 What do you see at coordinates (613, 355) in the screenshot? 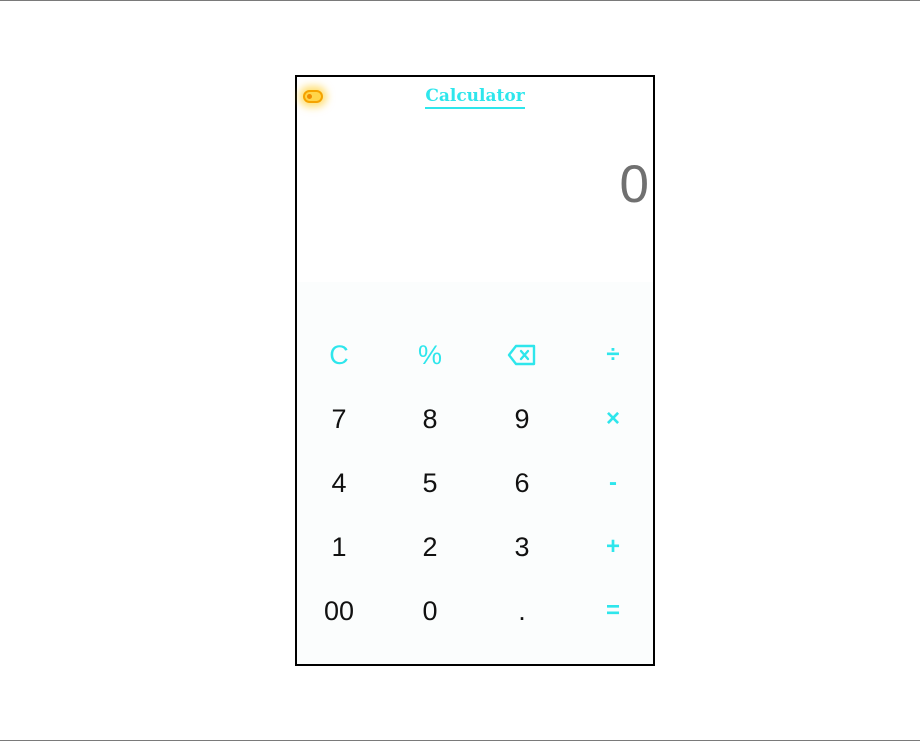
I see `divide-button: ÷` at bounding box center [613, 355].